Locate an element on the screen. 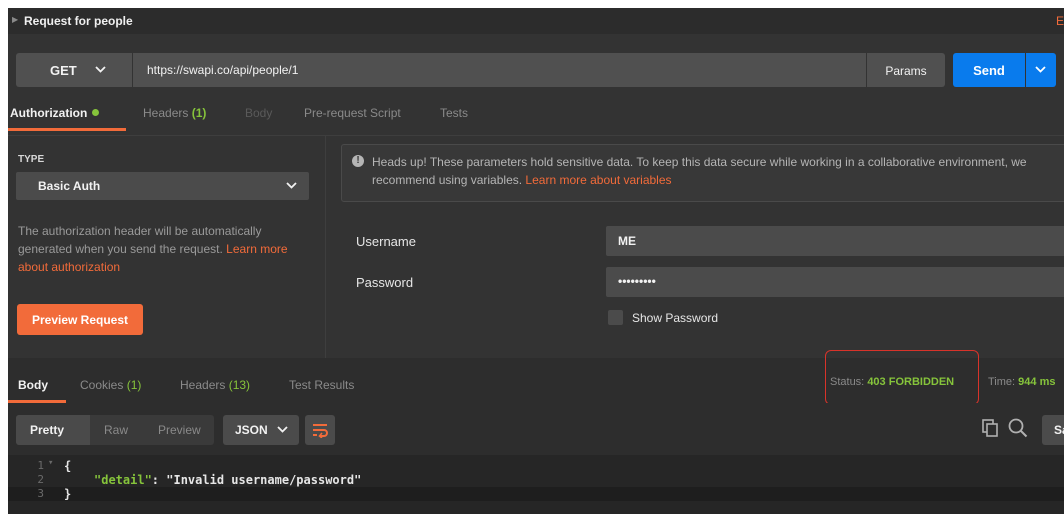  line-number: 3 is located at coordinates (40, 493).